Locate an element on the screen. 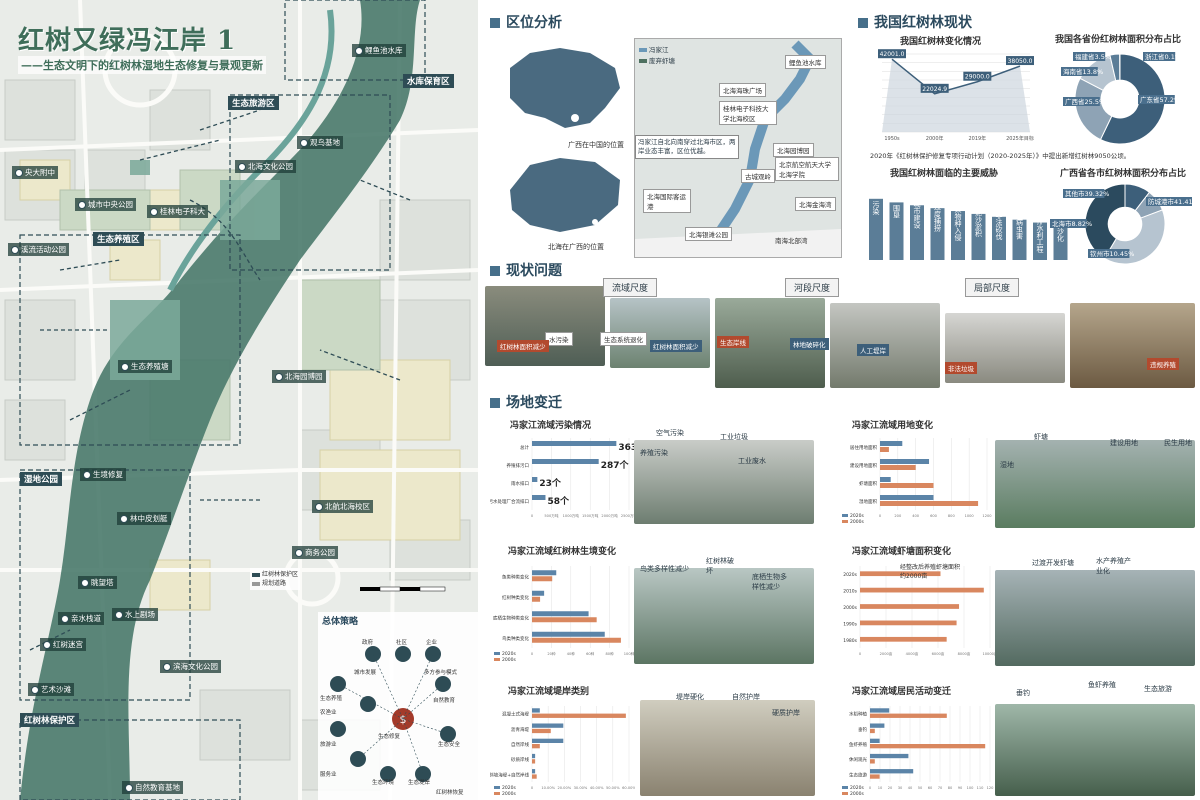 The image size is (1200, 800). problem-tag: 生态岸线 is located at coordinates (733, 342).